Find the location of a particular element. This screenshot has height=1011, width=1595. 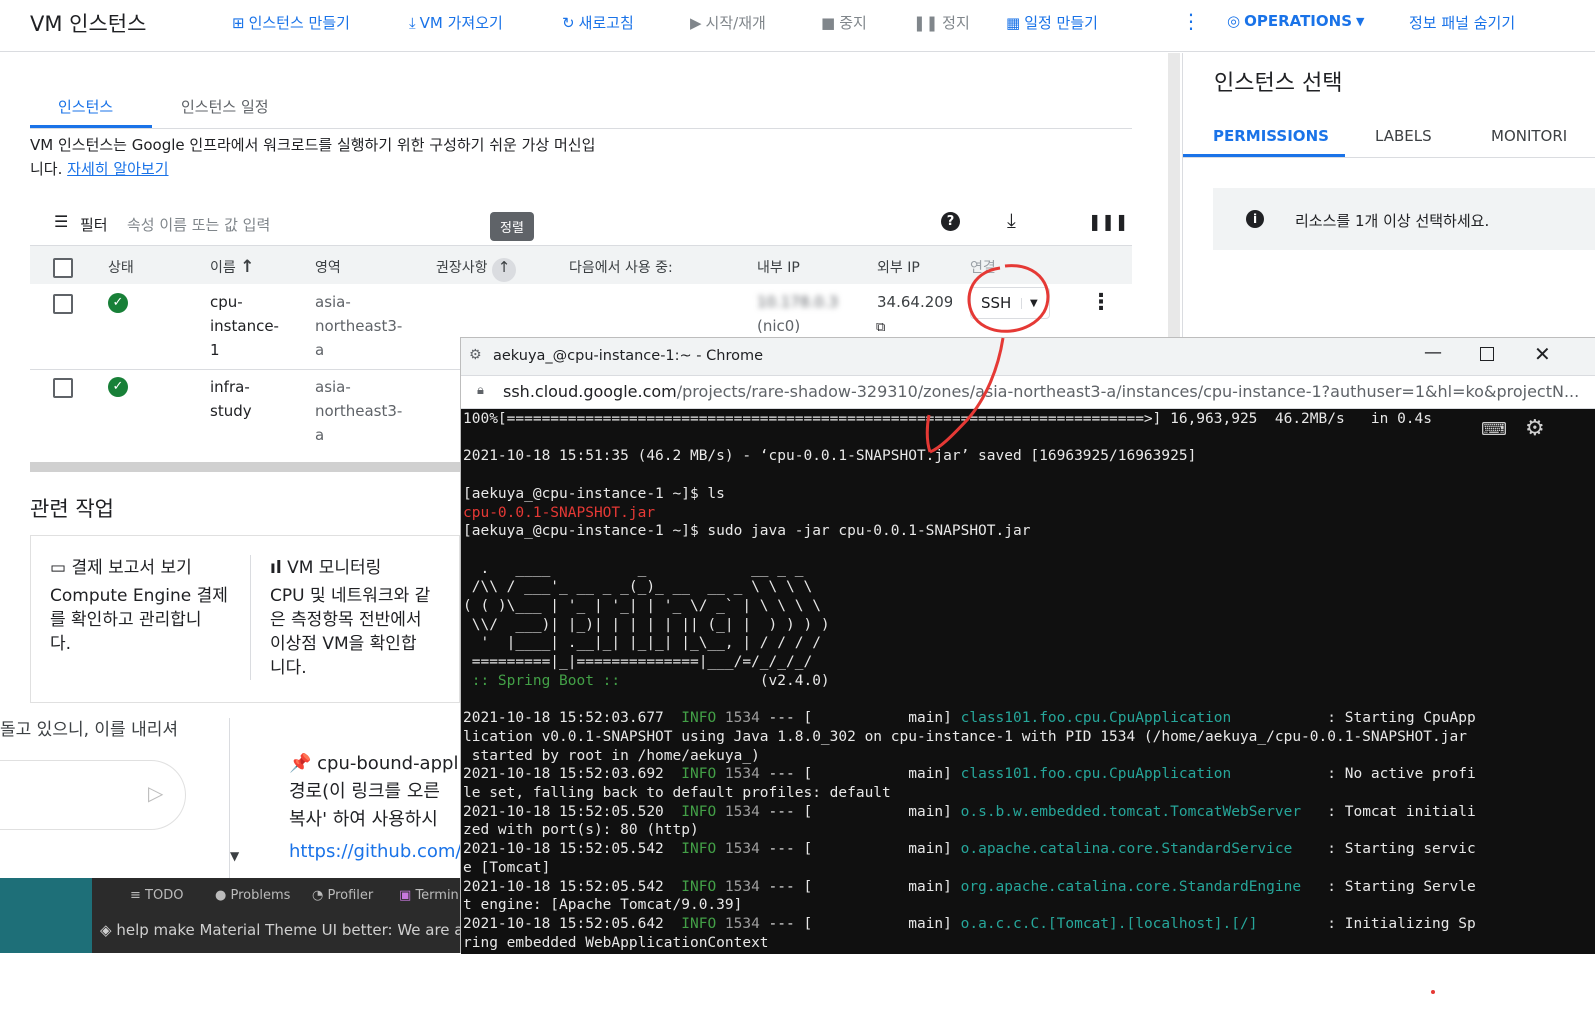

col-connect: 연결 is located at coordinates (983, 267).